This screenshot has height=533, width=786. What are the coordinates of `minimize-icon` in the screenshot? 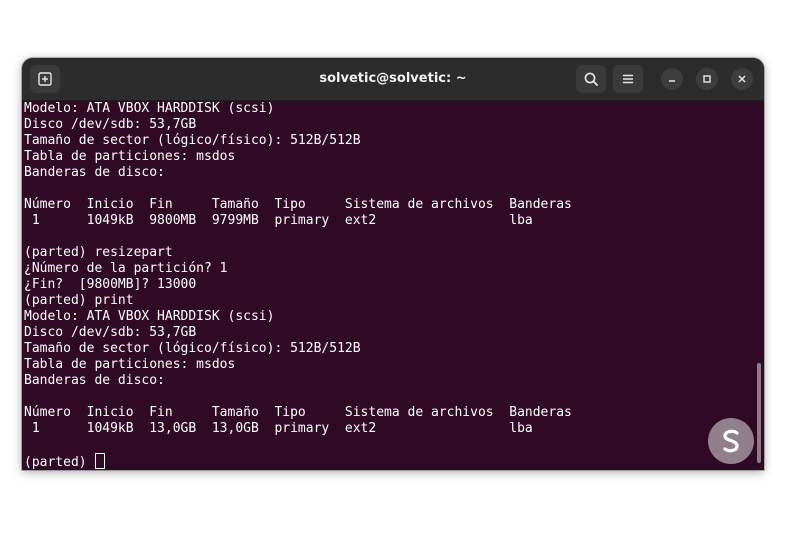 It's located at (672, 81).